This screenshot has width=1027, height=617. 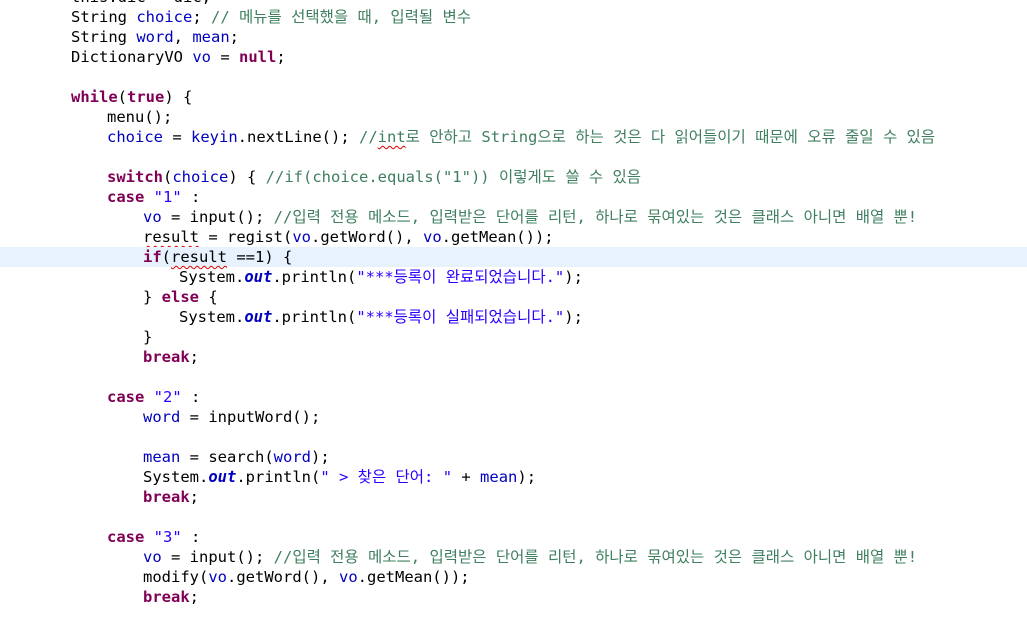 I want to click on code-line-text: menu();, so click(x=139, y=117).